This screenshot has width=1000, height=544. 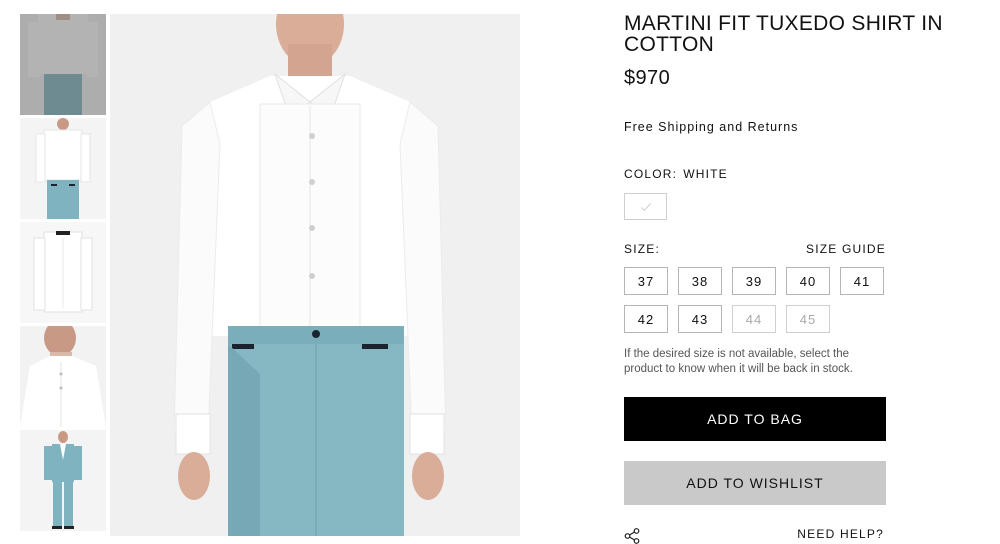 I want to click on size-guide-link: SIZE GUIDE, so click(x=846, y=249).